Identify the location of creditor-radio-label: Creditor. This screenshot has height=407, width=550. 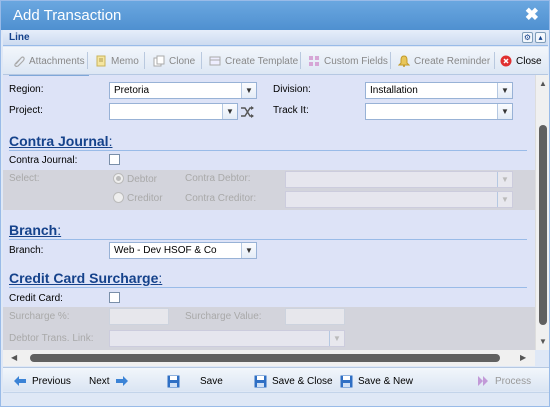
(145, 198).